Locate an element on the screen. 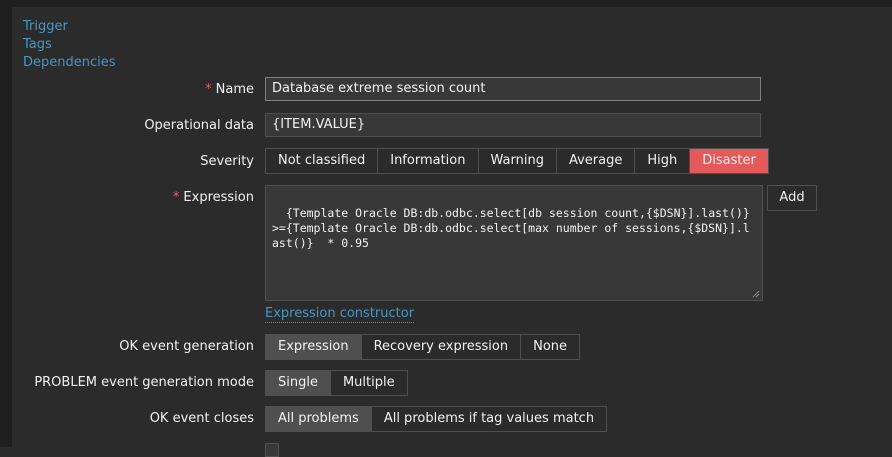  tab-tags: Tags is located at coordinates (69, 45).